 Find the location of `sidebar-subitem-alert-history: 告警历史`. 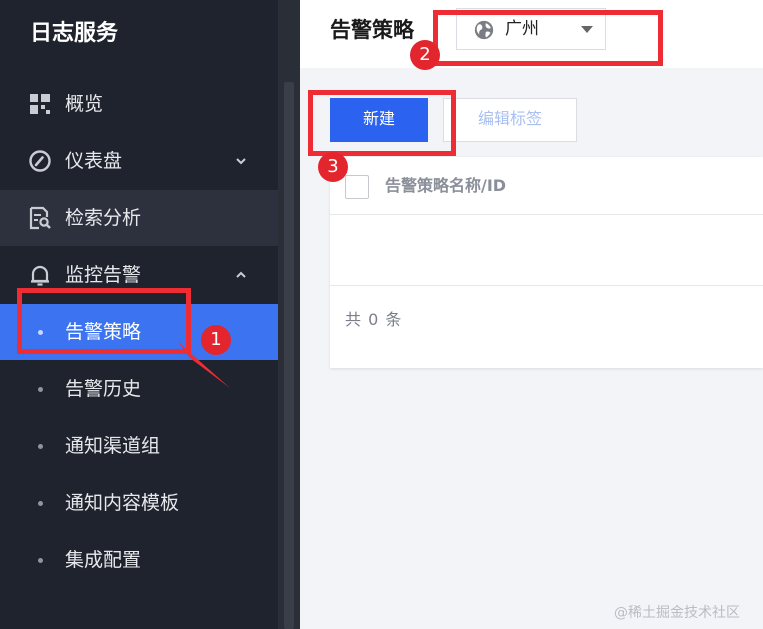

sidebar-subitem-alert-history: 告警历史 is located at coordinates (139, 389).